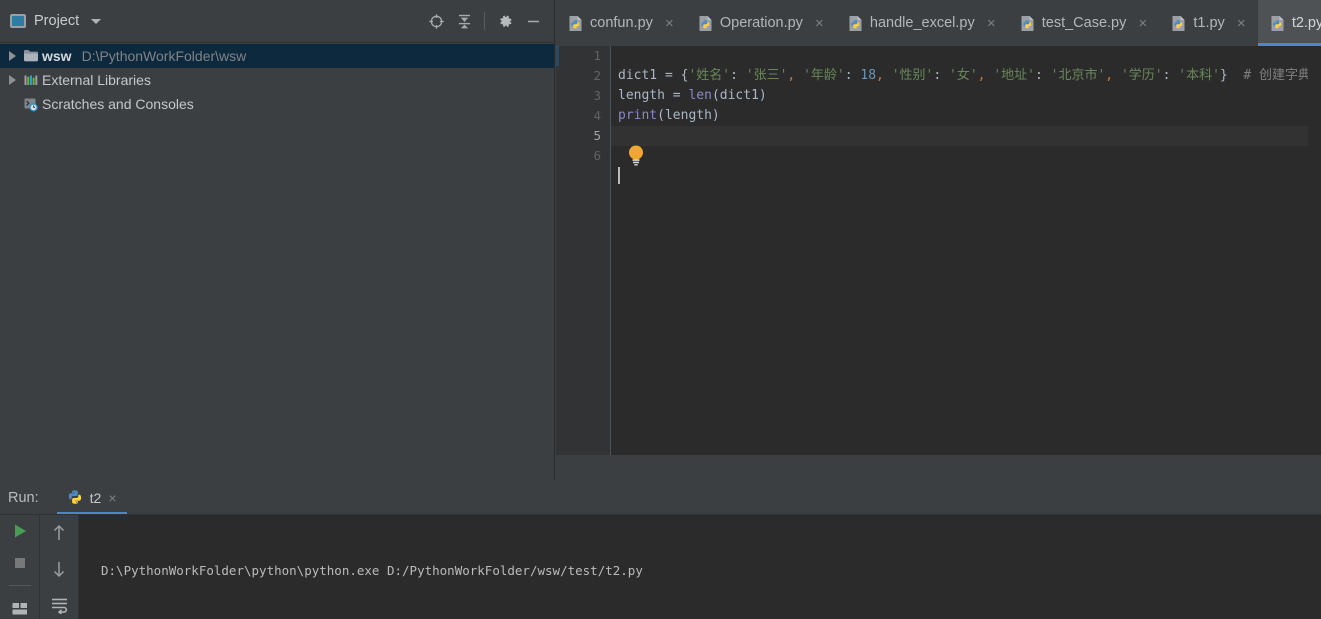  What do you see at coordinates (619, 175) in the screenshot?
I see `text-caret` at bounding box center [619, 175].